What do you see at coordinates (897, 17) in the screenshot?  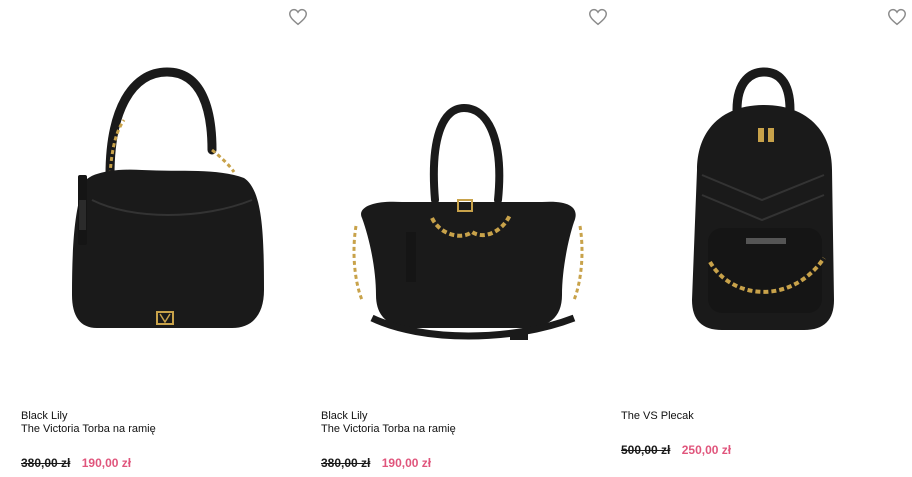 I see `wishlist-heart-icon` at bounding box center [897, 17].